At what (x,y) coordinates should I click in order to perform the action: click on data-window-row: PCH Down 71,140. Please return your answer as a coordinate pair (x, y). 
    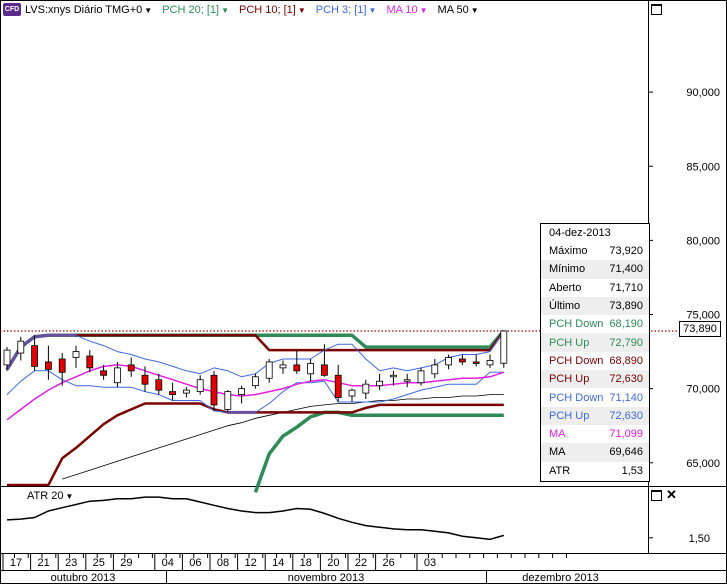
    Looking at the image, I should click on (595, 397).